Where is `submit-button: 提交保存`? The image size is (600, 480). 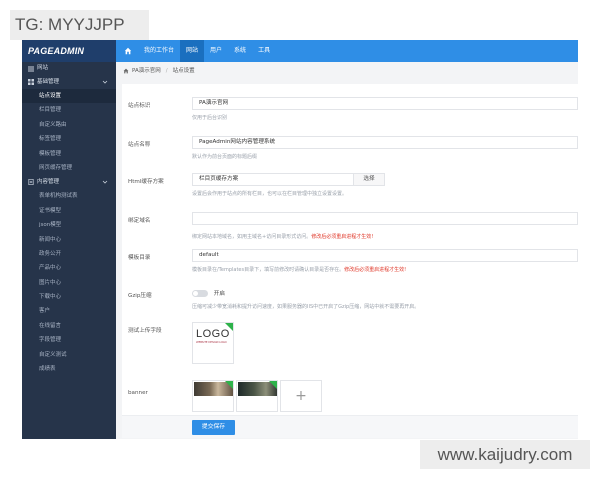
submit-button: 提交保存 is located at coordinates (213, 427).